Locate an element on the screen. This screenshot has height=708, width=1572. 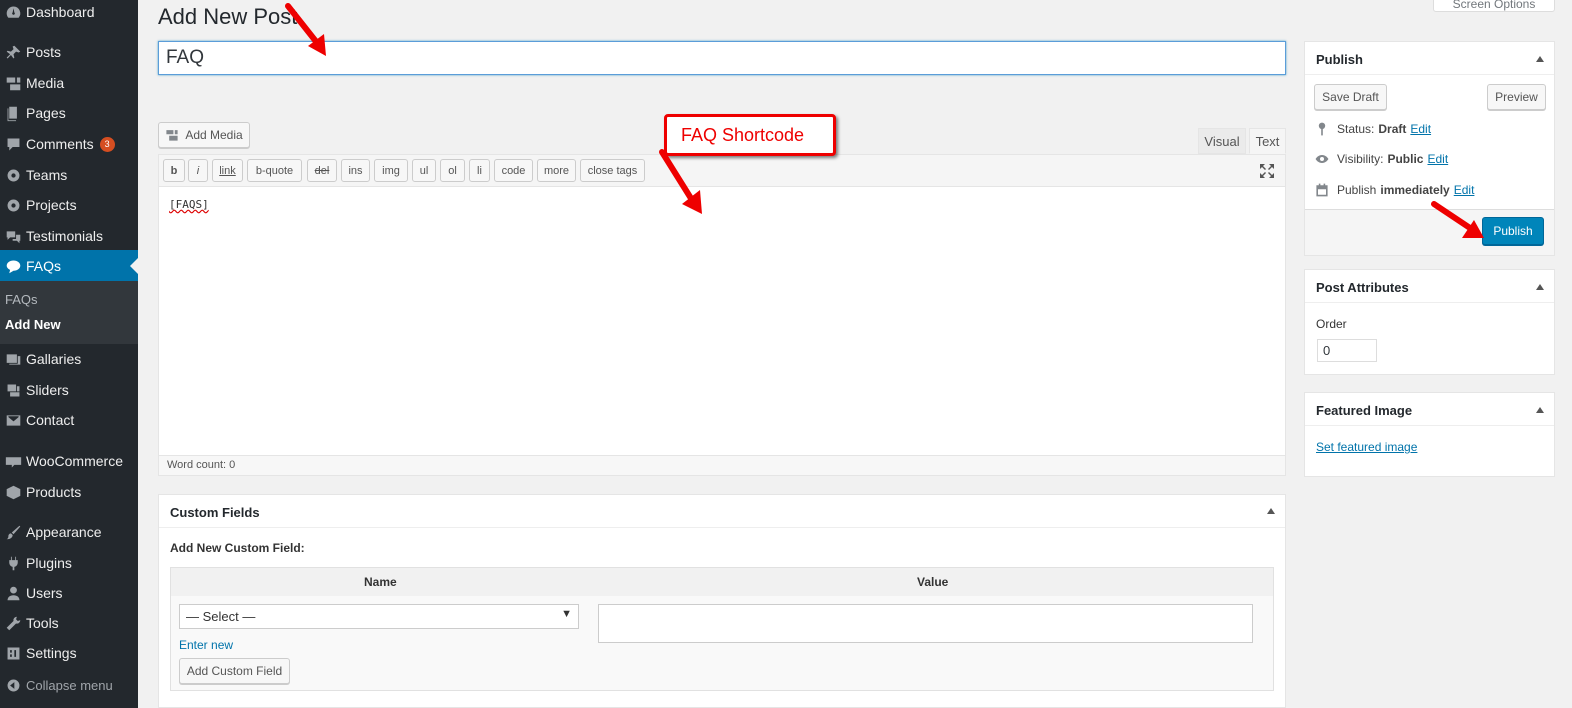
publish-time-value: immediately is located at coordinates (1415, 190).